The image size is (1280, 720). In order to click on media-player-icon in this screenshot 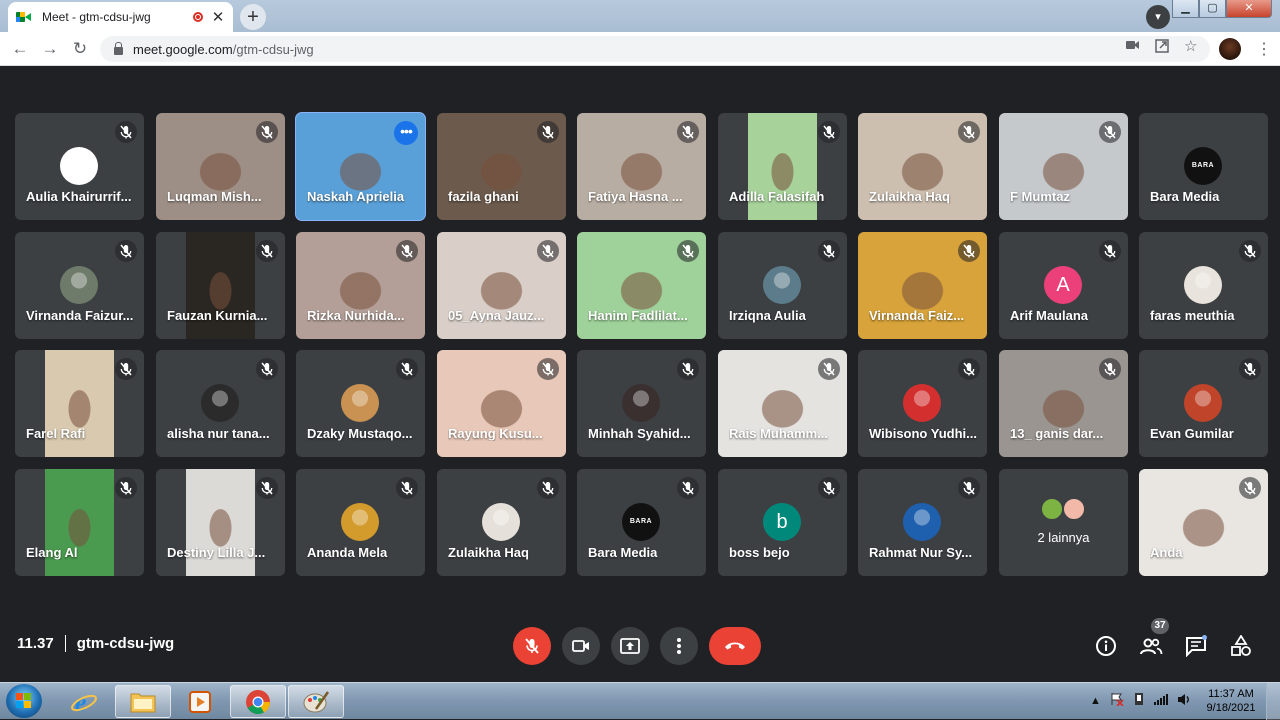, I will do `click(200, 701)`.